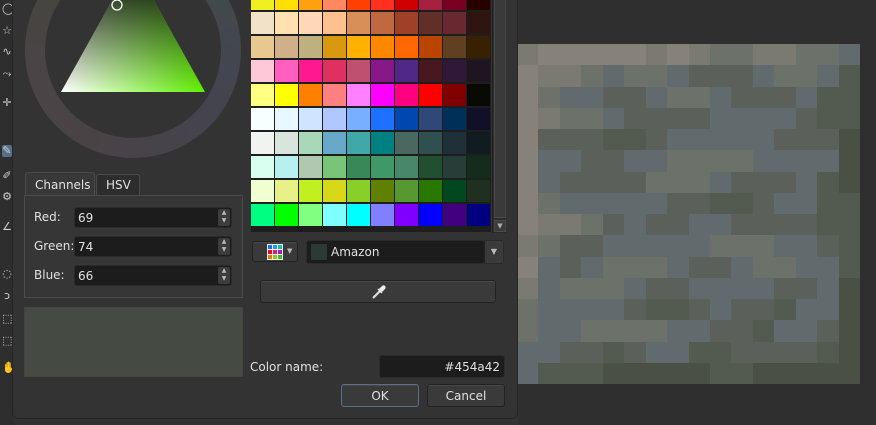  Describe the element at coordinates (442, 366) in the screenshot. I see `color-name-input: #454a42` at that location.